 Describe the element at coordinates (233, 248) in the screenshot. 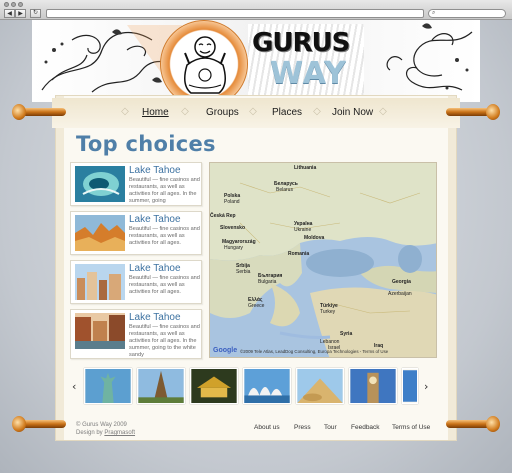

I see `map-label: Hungary` at that location.